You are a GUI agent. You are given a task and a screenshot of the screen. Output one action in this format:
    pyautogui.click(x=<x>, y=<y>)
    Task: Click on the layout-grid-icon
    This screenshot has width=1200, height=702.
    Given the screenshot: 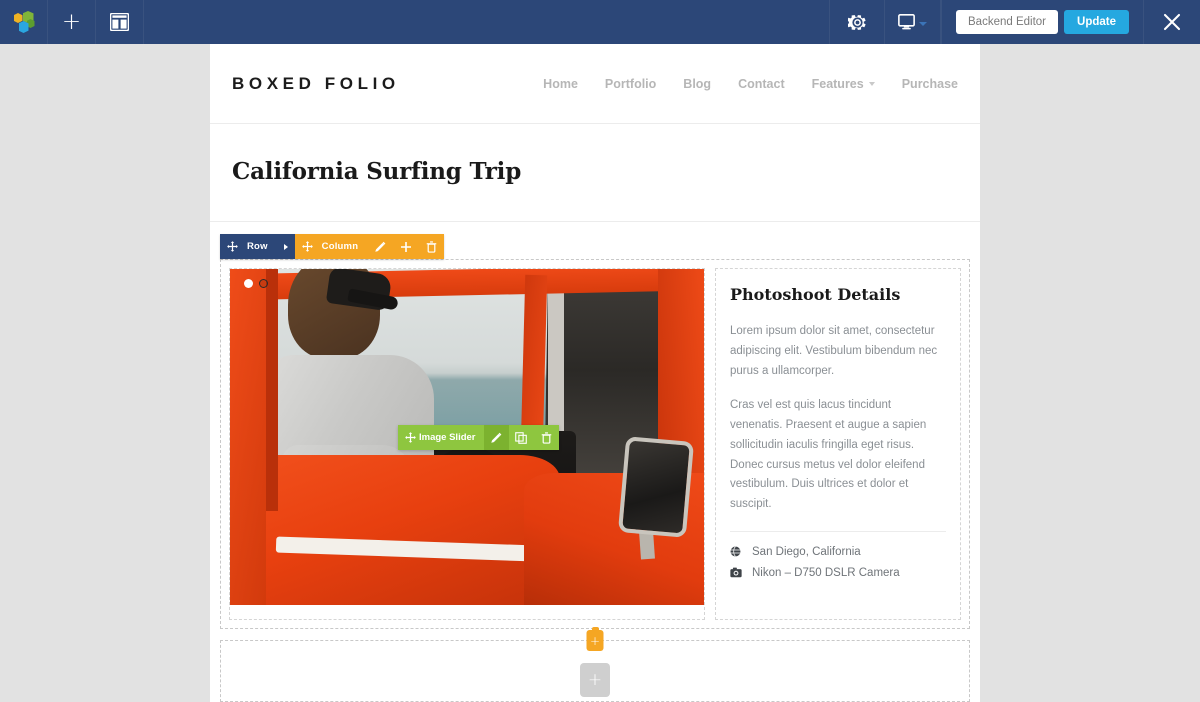 What is the action you would take?
    pyautogui.click(x=119, y=22)
    